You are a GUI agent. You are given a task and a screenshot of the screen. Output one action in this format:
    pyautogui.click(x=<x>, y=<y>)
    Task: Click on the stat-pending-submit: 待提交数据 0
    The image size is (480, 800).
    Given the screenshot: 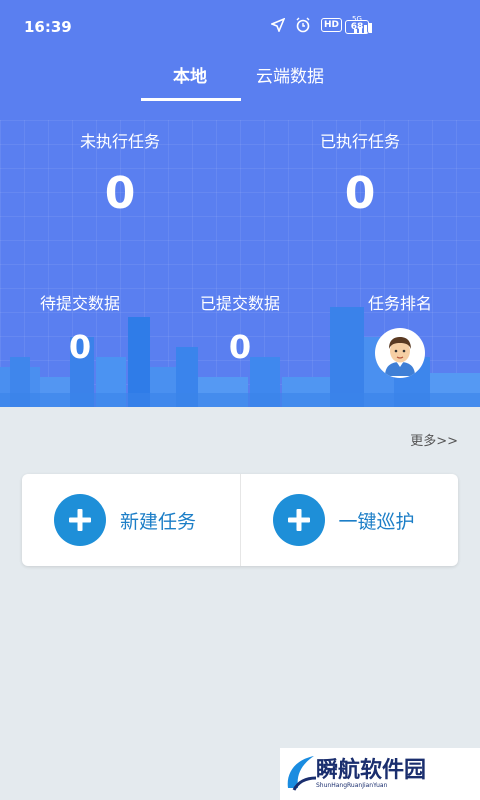 What is the action you would take?
    pyautogui.click(x=80, y=328)
    